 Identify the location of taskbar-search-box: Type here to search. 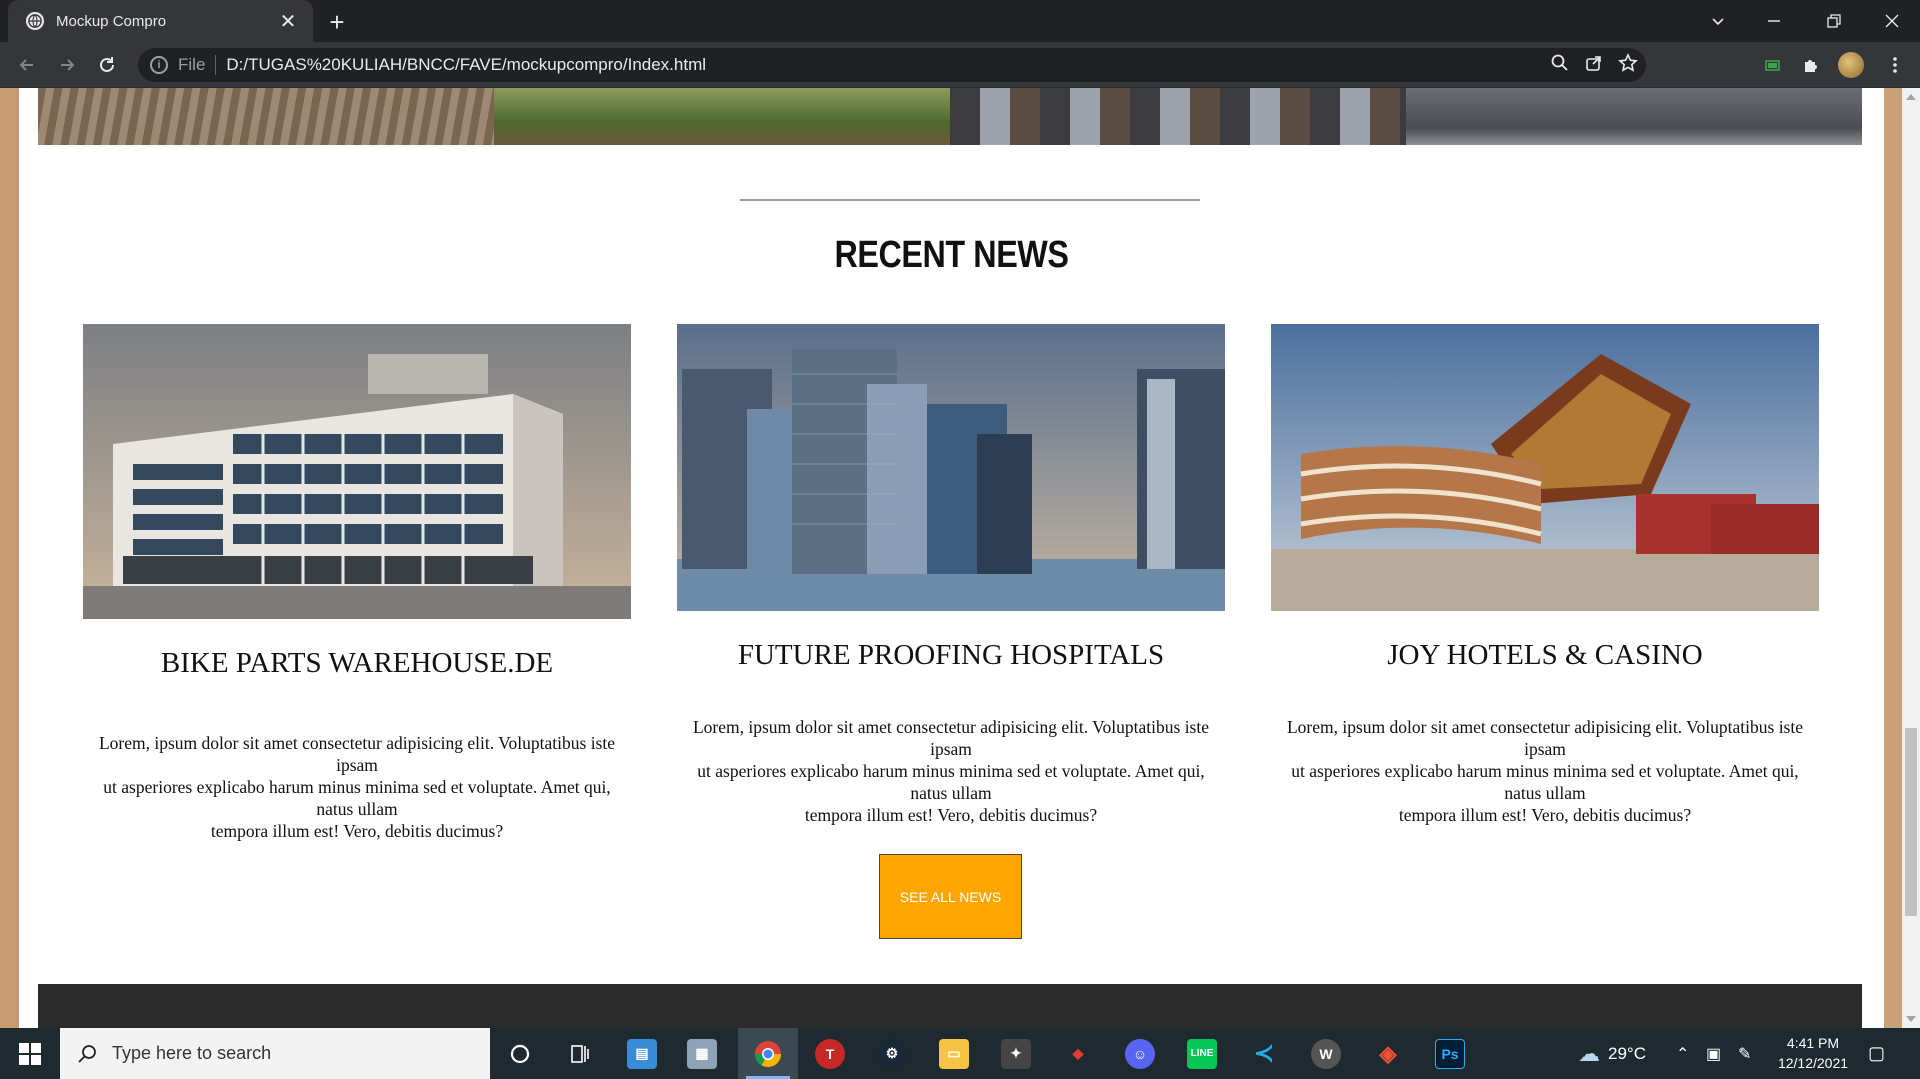
(275, 1053).